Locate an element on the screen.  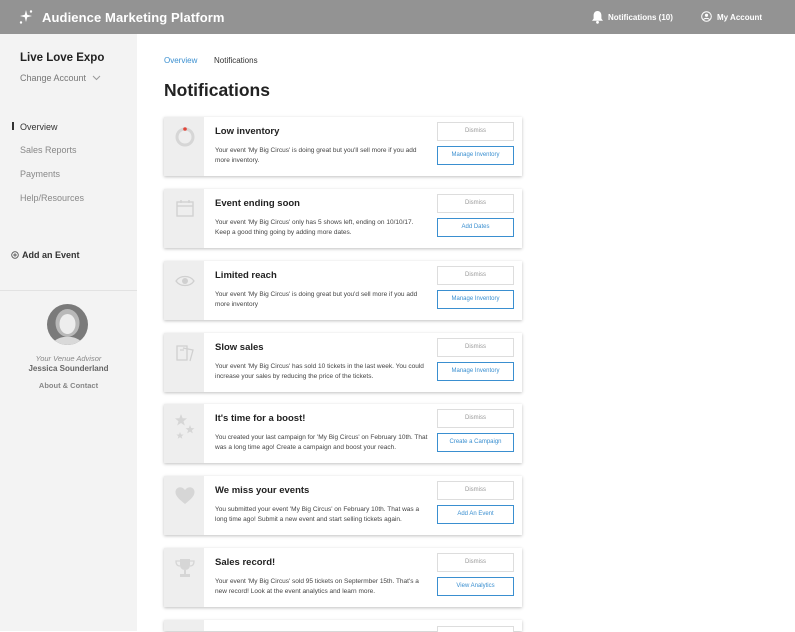
add-event-label: Add an Event is located at coordinates (51, 255).